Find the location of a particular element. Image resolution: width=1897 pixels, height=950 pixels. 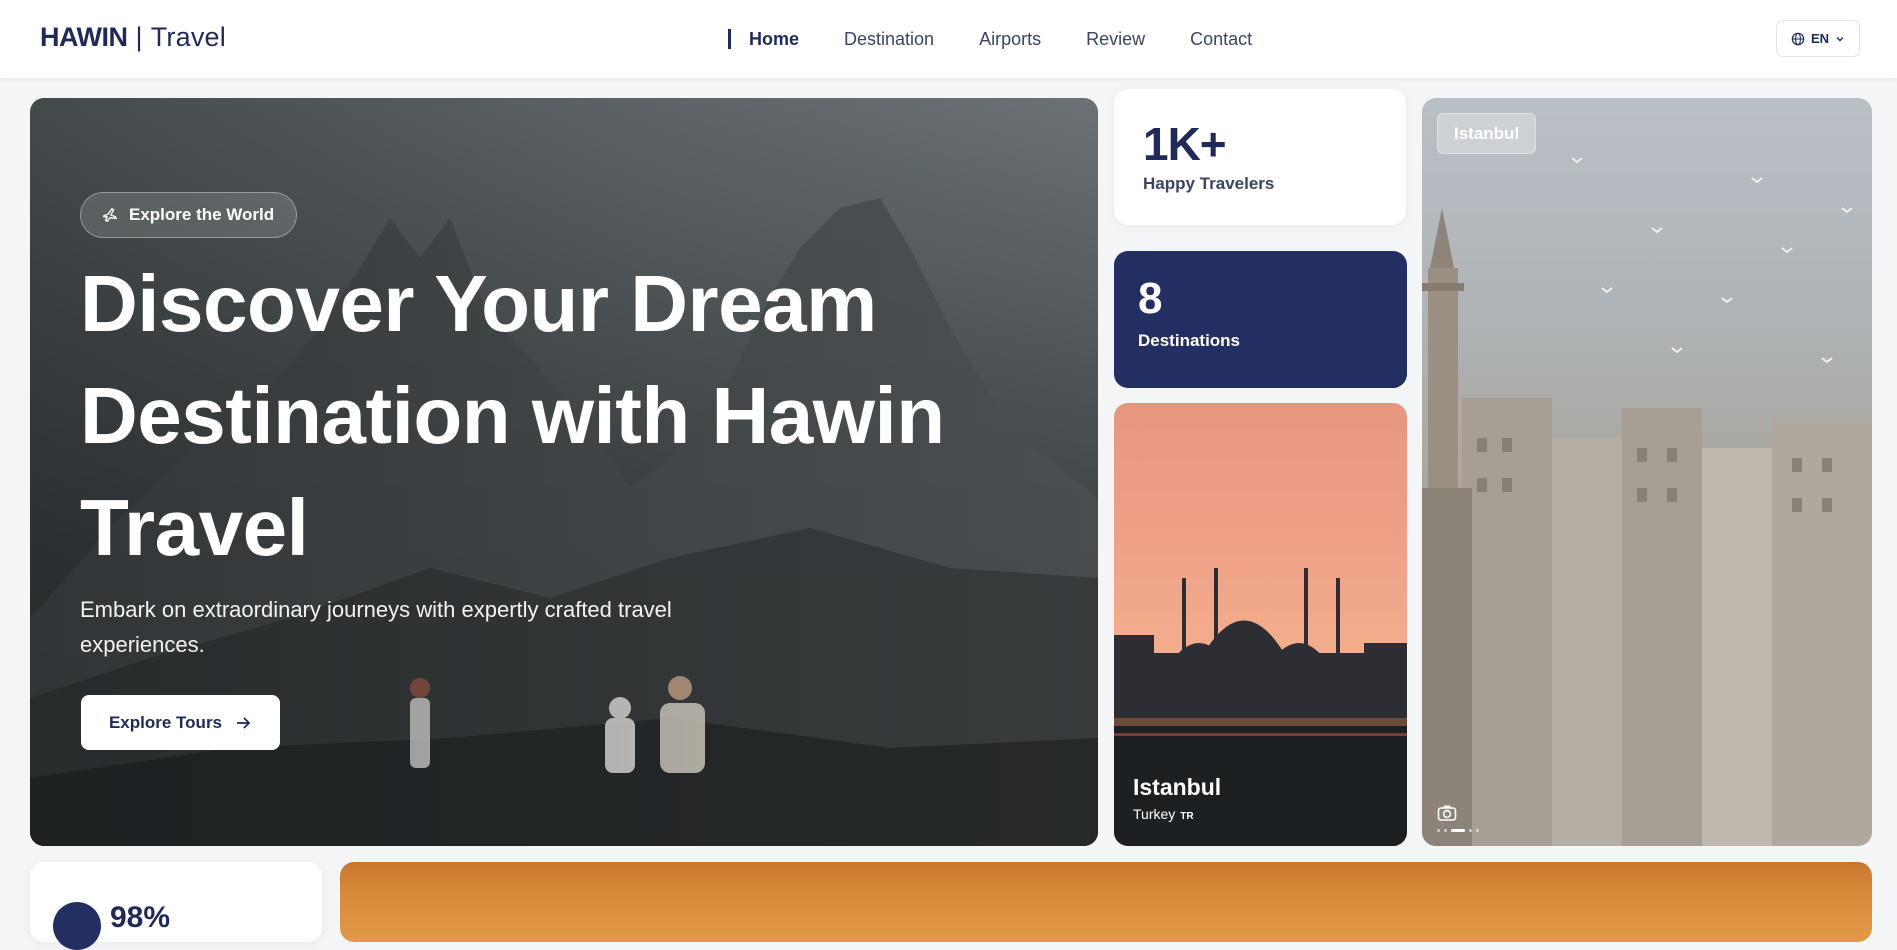

desert-banner-image is located at coordinates (1106, 902).